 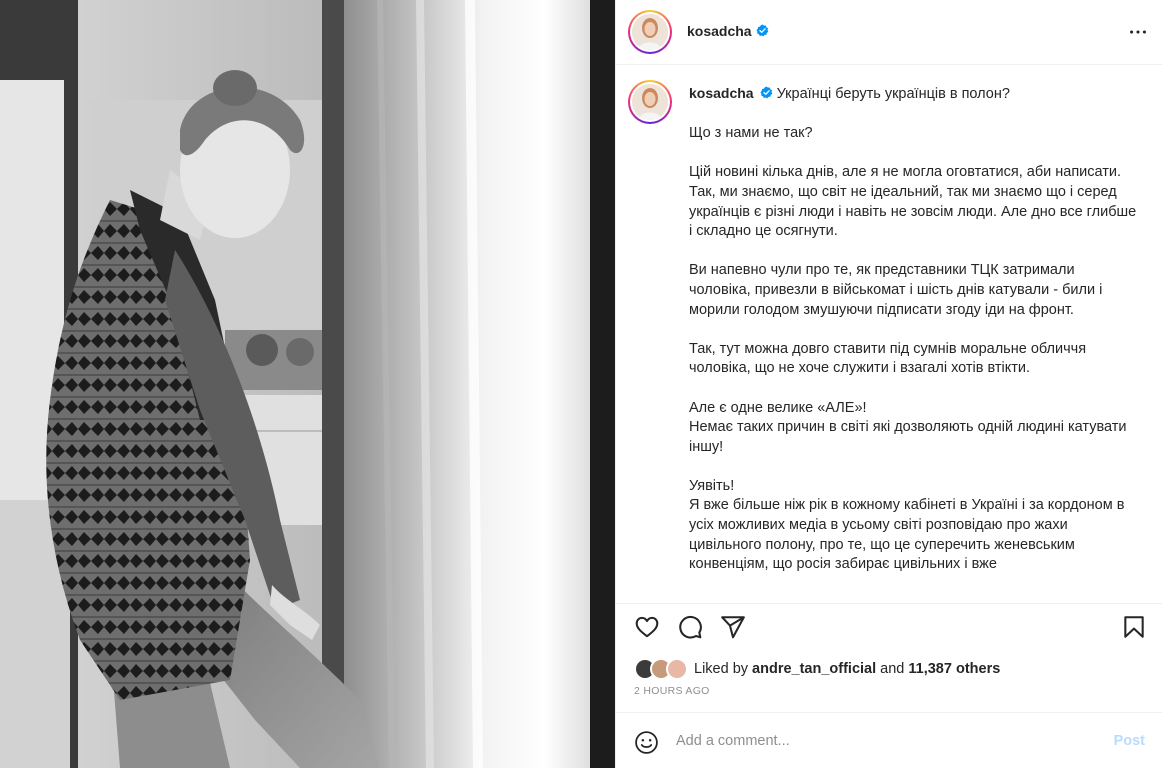 What do you see at coordinates (889, 628) in the screenshot?
I see `action-bar` at bounding box center [889, 628].